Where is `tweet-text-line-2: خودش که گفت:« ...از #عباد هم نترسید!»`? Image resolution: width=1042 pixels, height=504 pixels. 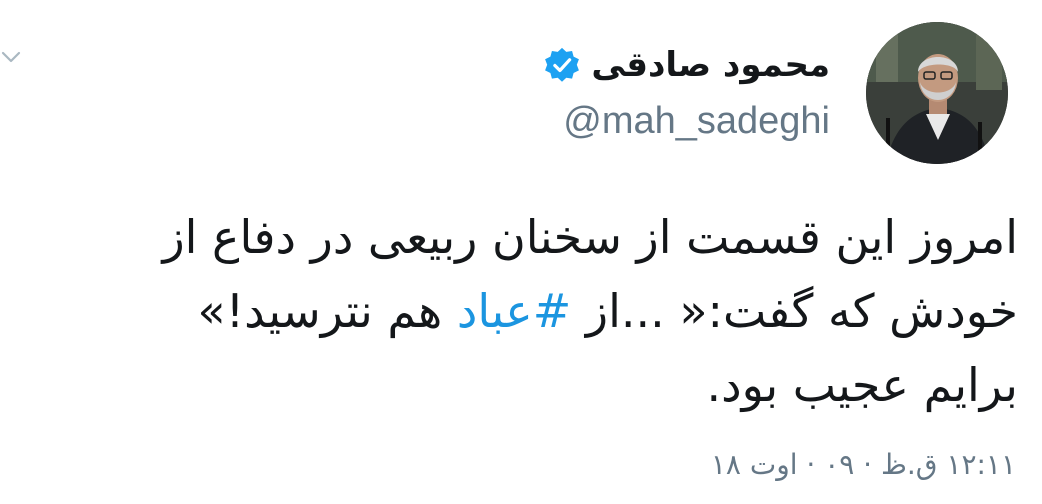 tweet-text-line-2: خودش که گفت:« ...از #عباد هم نترسید!» is located at coordinates (523, 311).